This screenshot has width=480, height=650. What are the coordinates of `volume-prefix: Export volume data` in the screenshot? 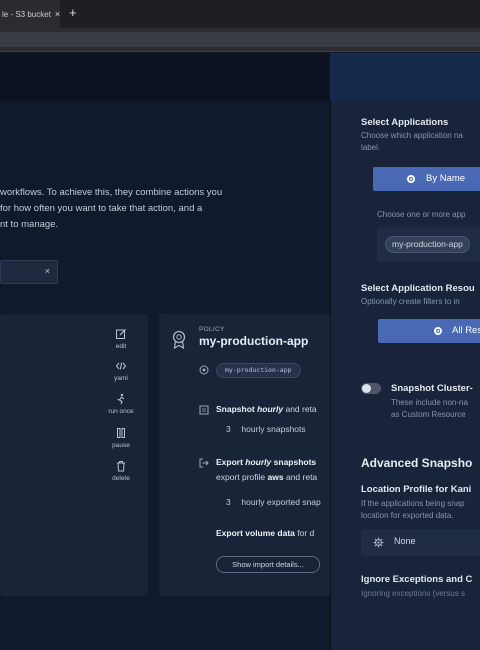 It's located at (255, 533).